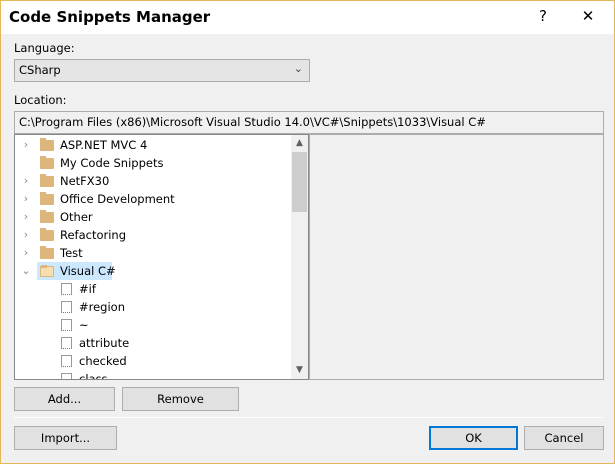 The width and height of the screenshot is (615, 464). What do you see at coordinates (299, 182) in the screenshot?
I see `scroll-thumb` at bounding box center [299, 182].